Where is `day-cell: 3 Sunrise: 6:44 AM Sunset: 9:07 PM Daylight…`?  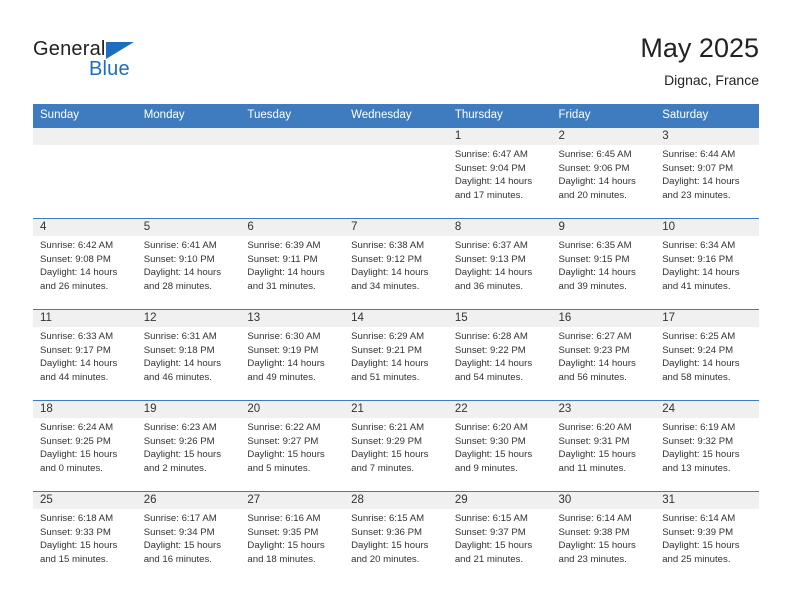 day-cell: 3 Sunrise: 6:44 AM Sunset: 9:07 PM Daylight… is located at coordinates (707, 173).